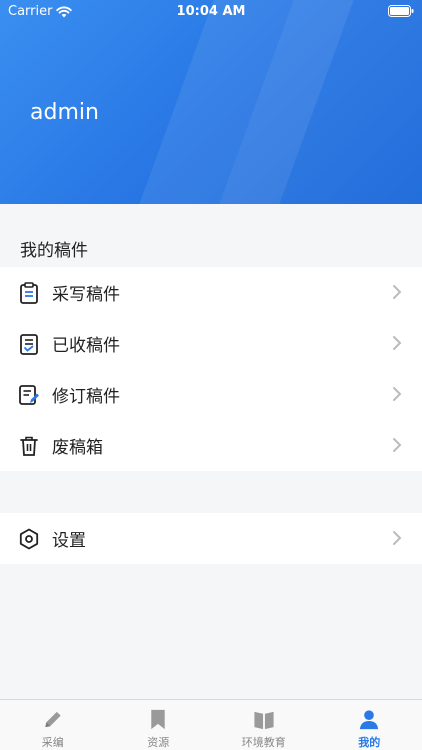 The image size is (422, 750). What do you see at coordinates (86, 346) in the screenshot?
I see `drafts-item-label: 已收稿件` at bounding box center [86, 346].